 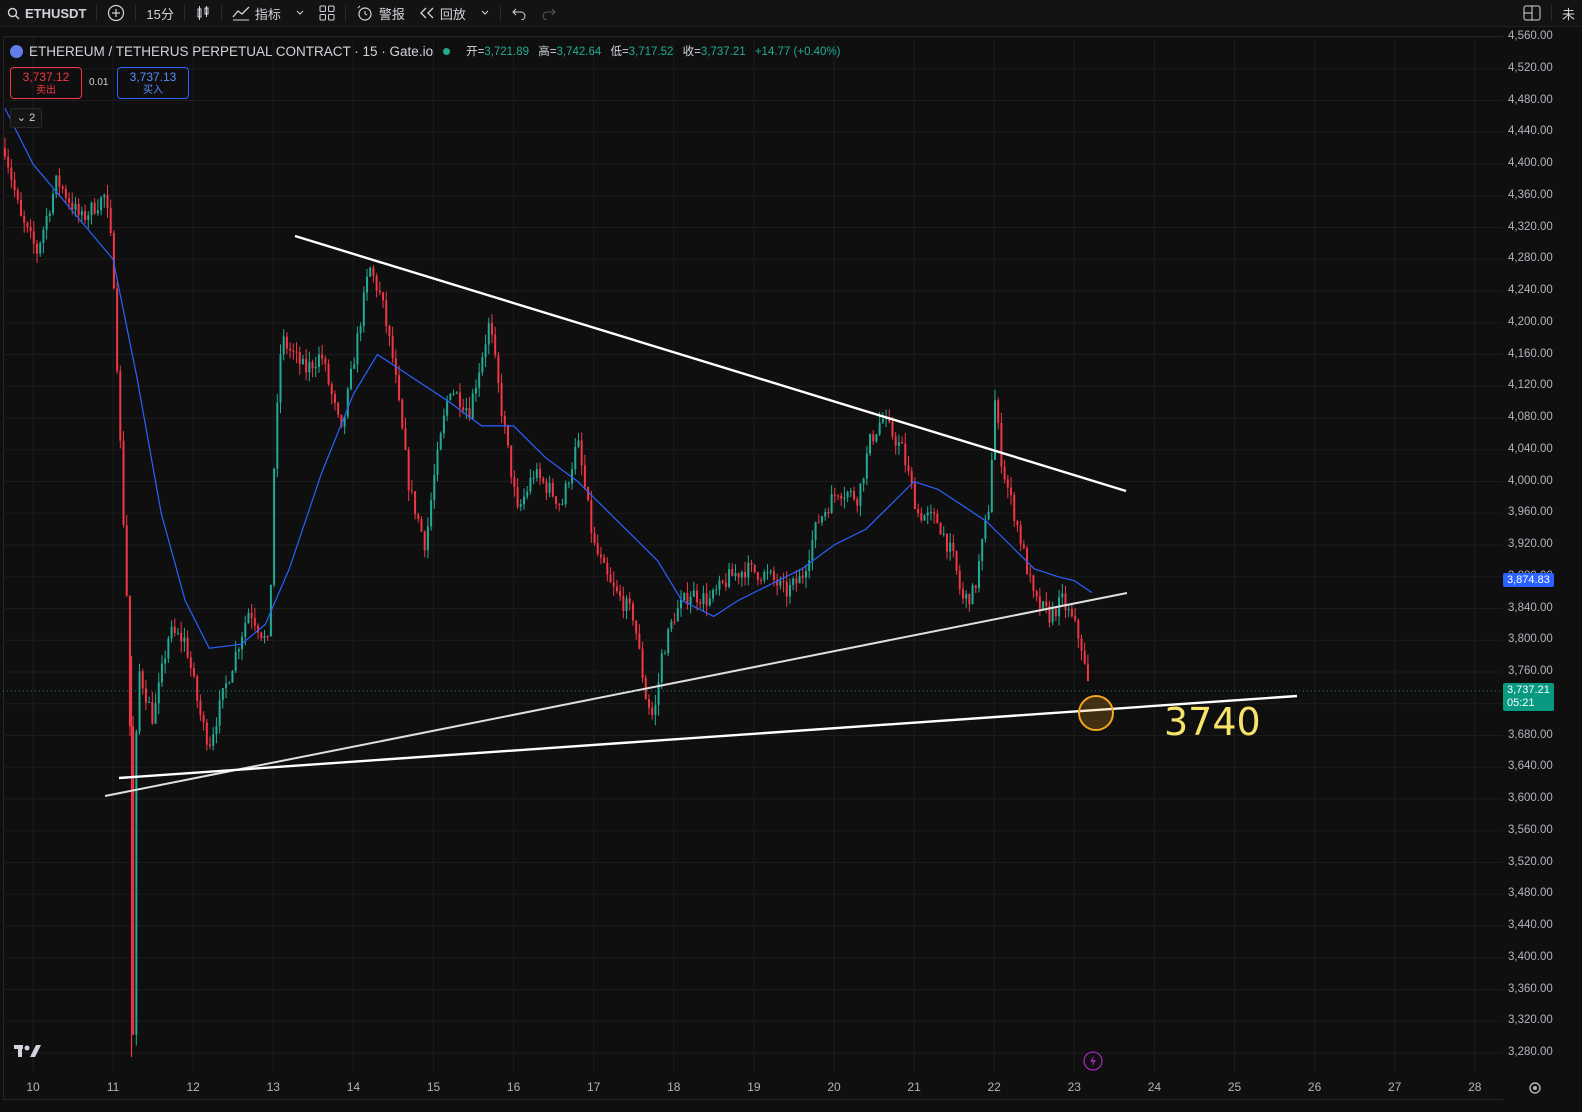 I want to click on price-tick-label: 4,320.00, so click(x=1530, y=226).